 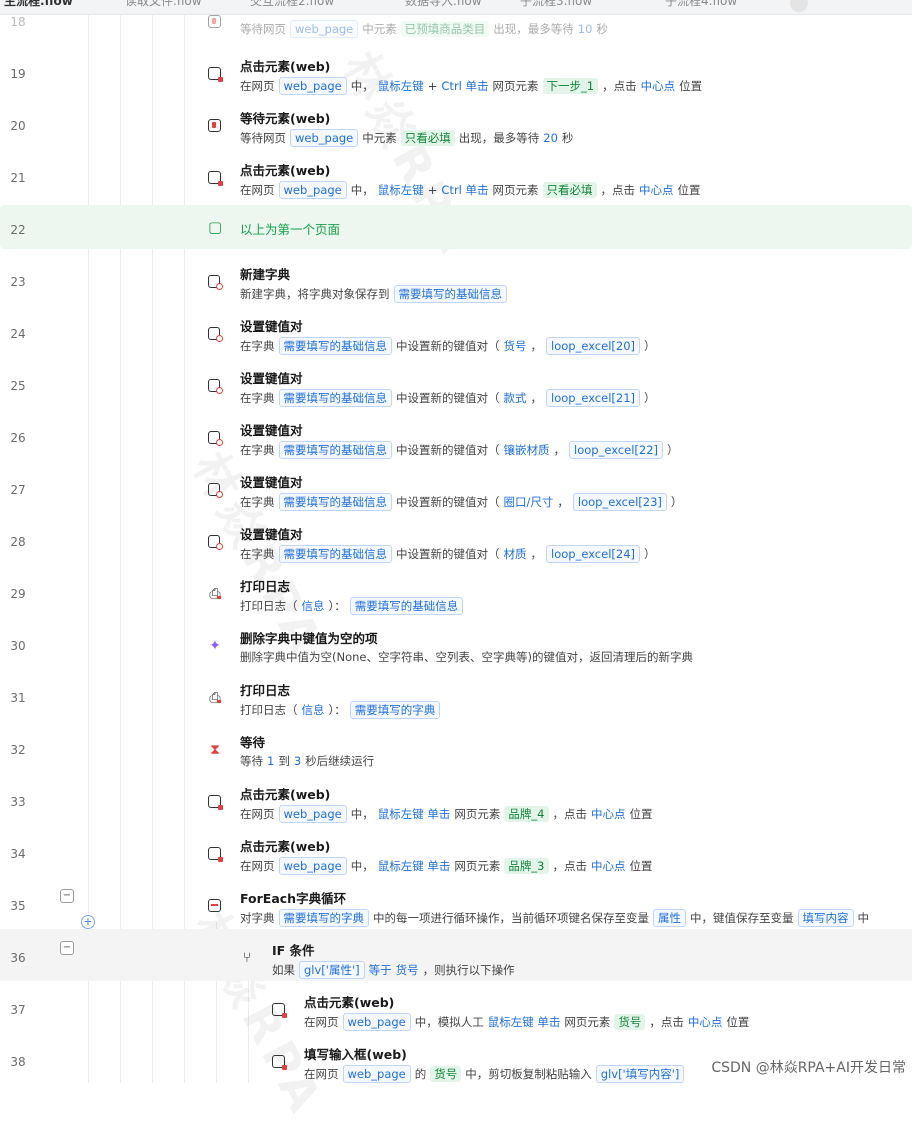 I want to click on step-description: 等待网页 web_page 中元素 已预填商品类目 出现，最多等待 10 秒, so click(x=426, y=29).